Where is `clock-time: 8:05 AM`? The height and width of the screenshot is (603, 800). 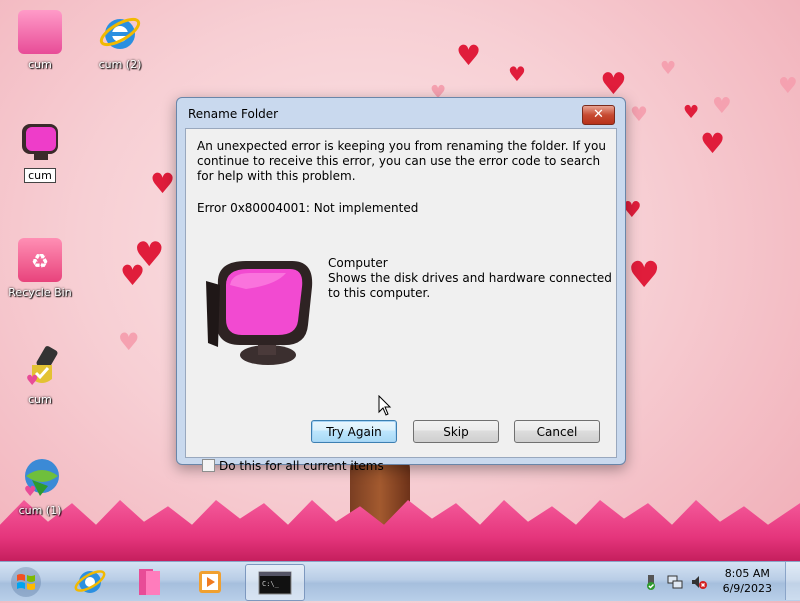 clock-time: 8:05 AM is located at coordinates (747, 573).